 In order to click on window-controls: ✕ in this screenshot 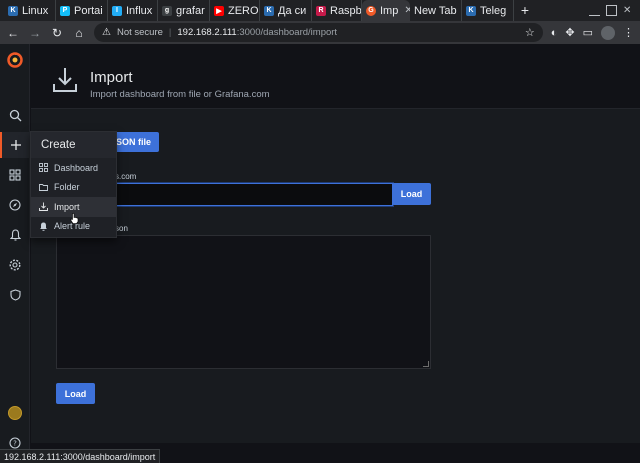, I will do `click(611, 10)`.